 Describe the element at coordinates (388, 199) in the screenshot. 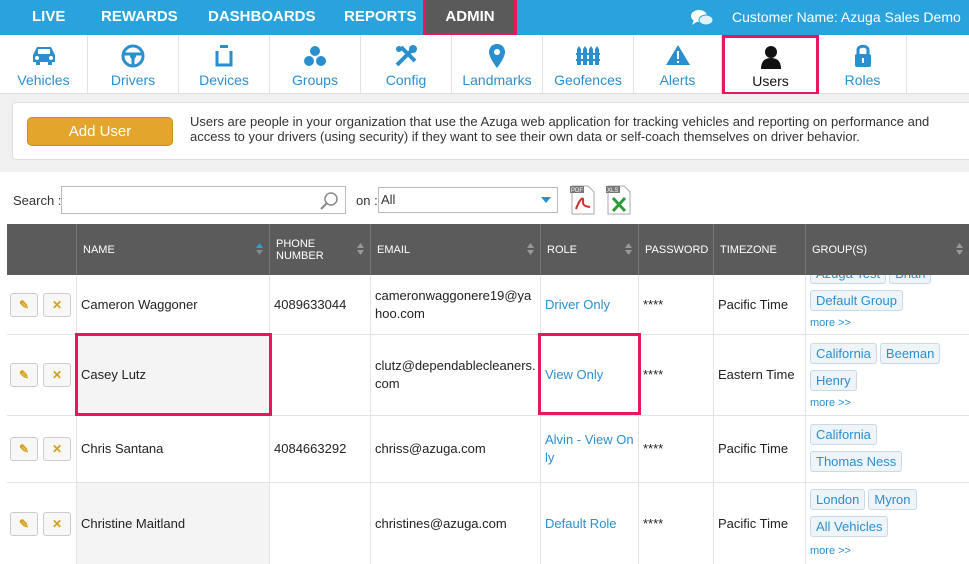

I see `select-value: All` at that location.